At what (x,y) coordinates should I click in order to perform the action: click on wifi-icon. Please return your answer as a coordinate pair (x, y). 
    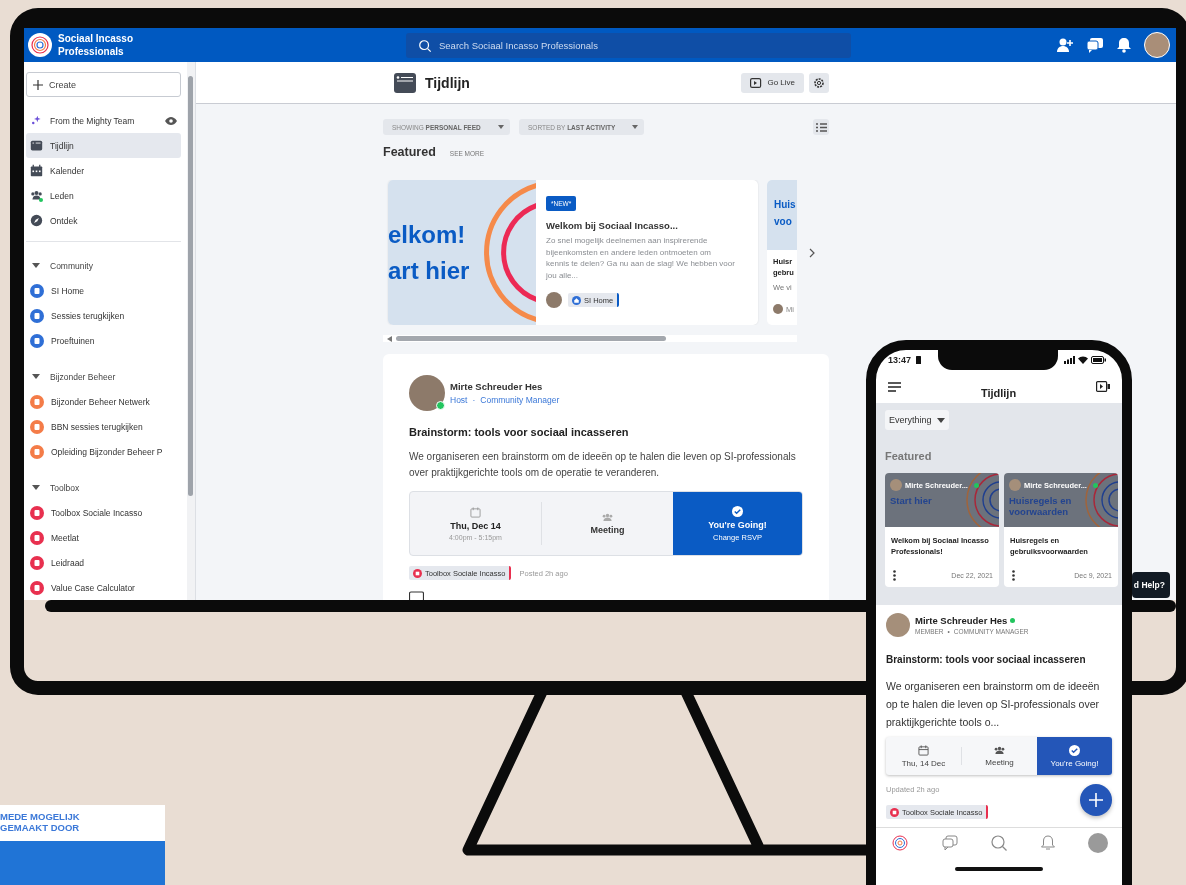
    Looking at the image, I should click on (1083, 360).